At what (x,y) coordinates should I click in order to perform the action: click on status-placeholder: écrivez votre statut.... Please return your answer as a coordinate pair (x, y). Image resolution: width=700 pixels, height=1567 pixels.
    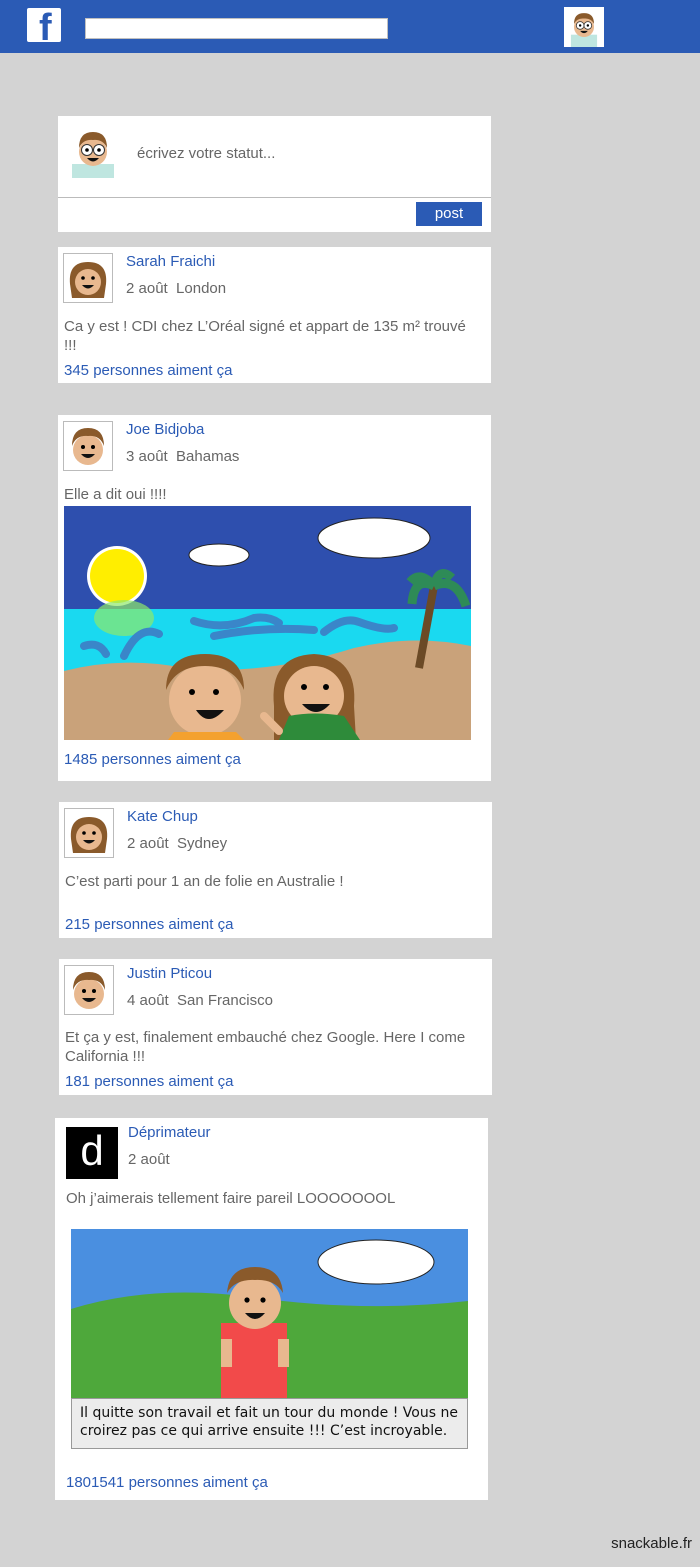
    Looking at the image, I should click on (206, 153).